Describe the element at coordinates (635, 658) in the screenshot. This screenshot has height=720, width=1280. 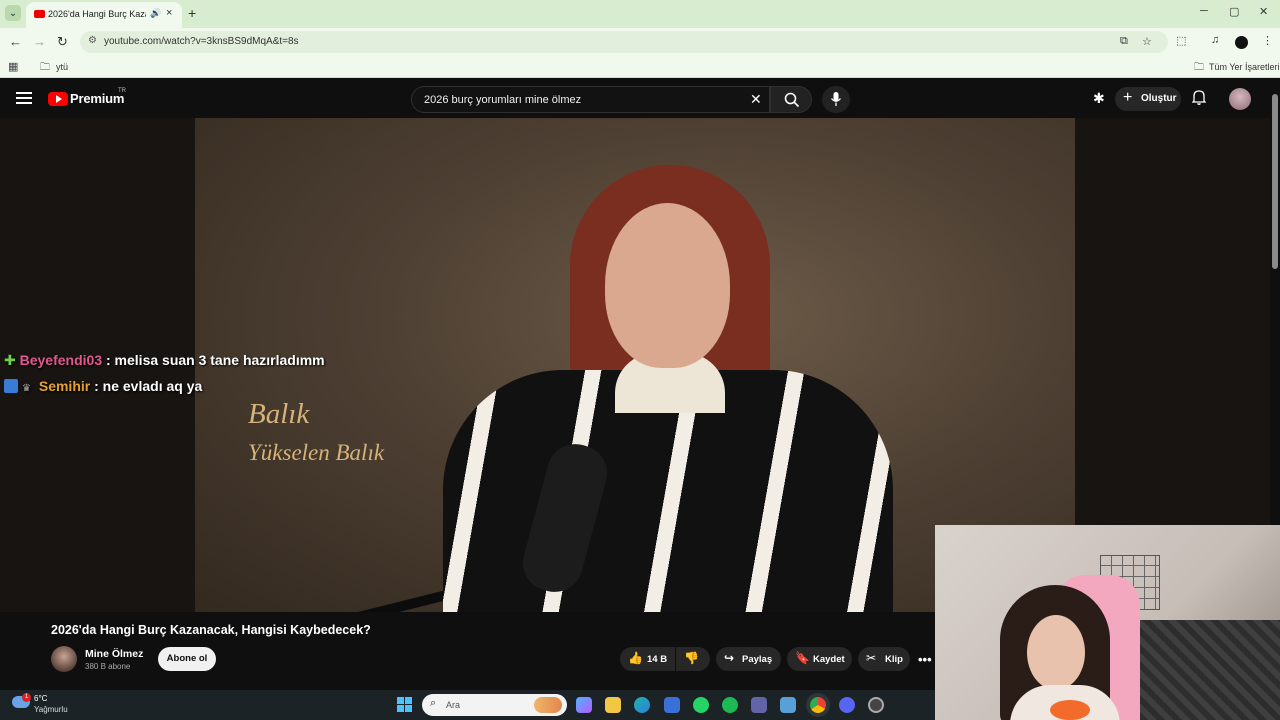
I see `thumbs-up-icon: 👍` at that location.